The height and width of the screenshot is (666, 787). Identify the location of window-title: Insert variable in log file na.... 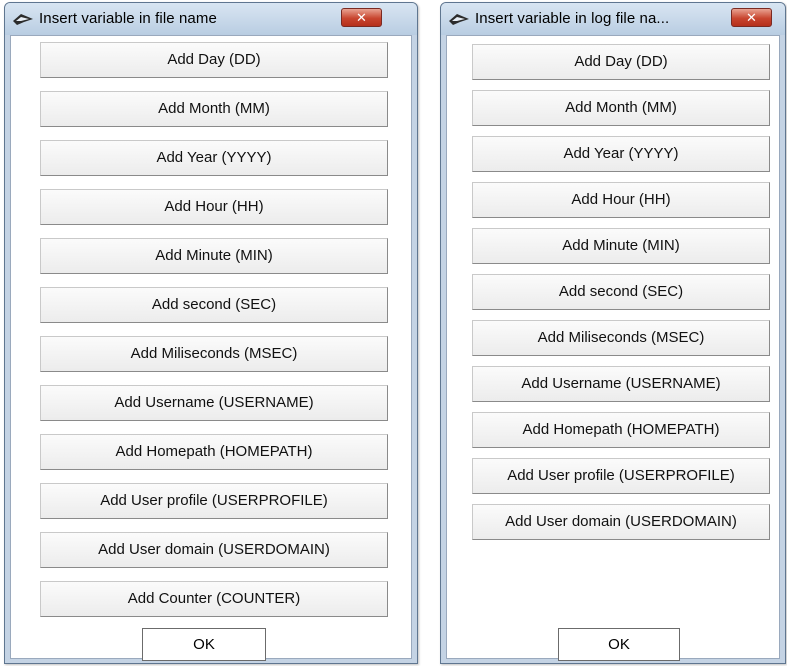
(572, 18).